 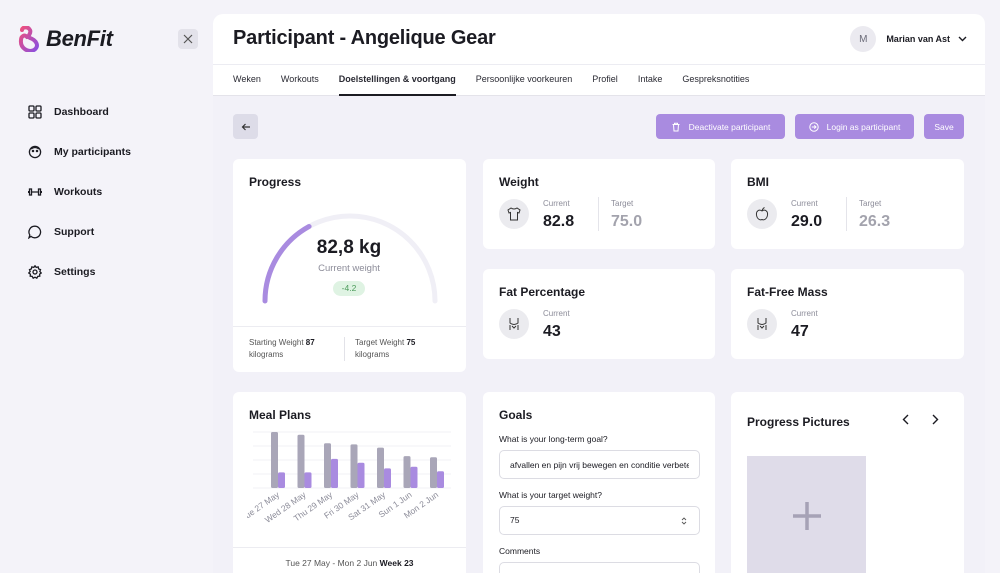 I want to click on target-weight-unit: kilograms, so click(x=372, y=354).